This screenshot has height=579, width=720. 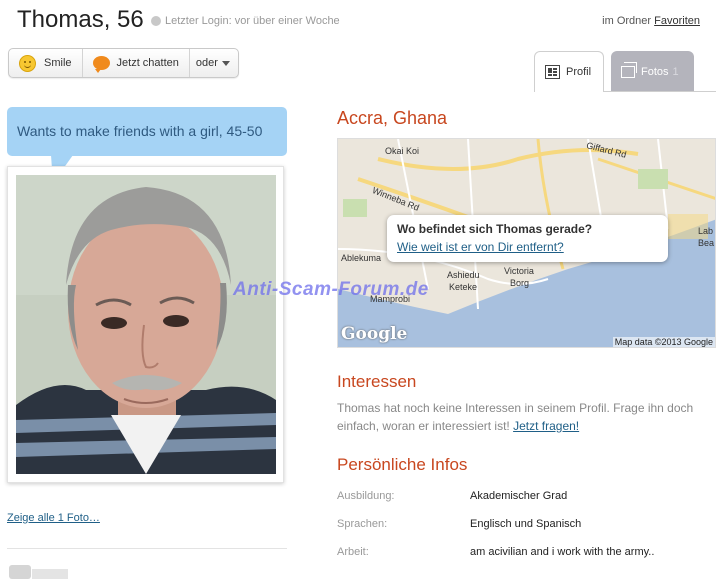 I want to click on tab-profil: Profil, so click(x=569, y=71).